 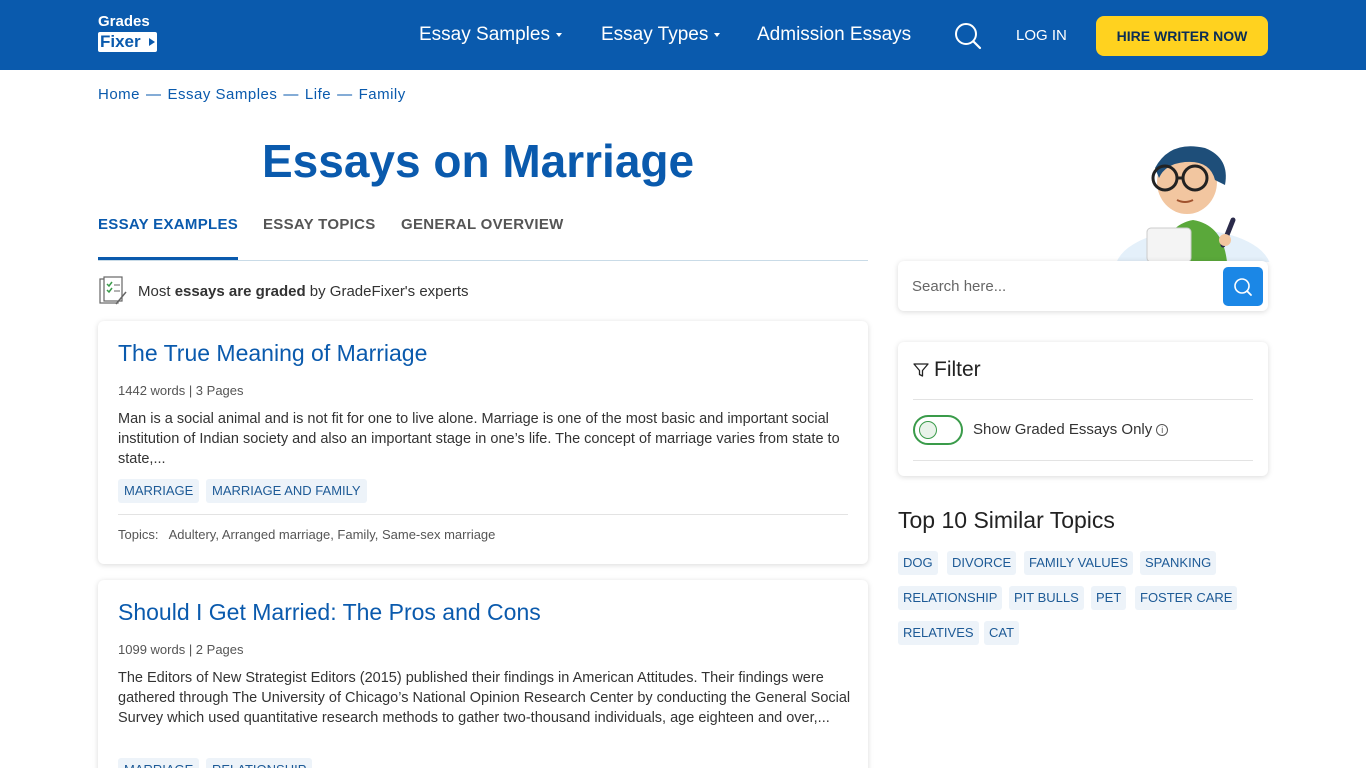 I want to click on essay-title: Should I Get Married: The Pros and Cons, so click(x=329, y=612).